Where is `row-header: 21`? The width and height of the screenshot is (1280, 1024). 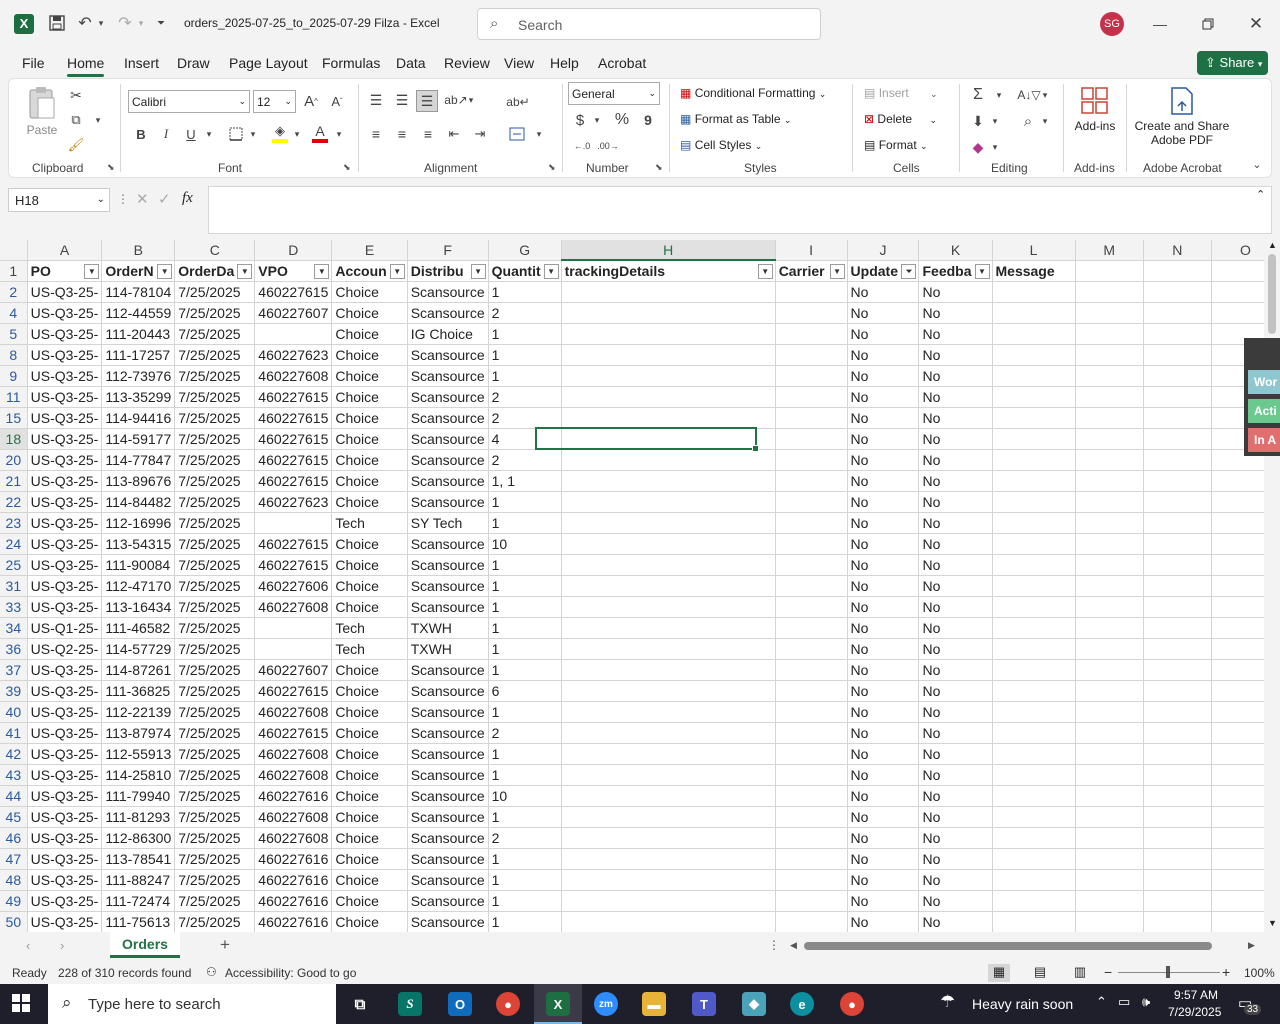
row-header: 21 is located at coordinates (14, 481).